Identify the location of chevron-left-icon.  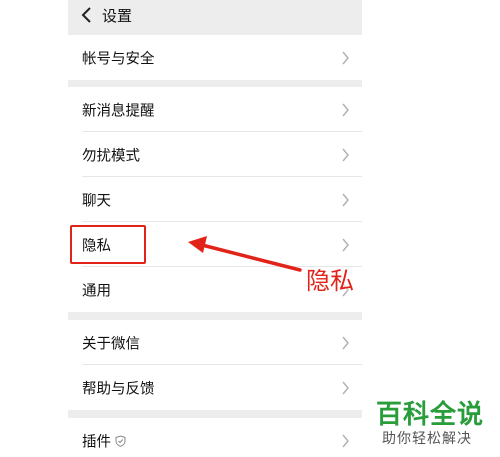
(87, 15).